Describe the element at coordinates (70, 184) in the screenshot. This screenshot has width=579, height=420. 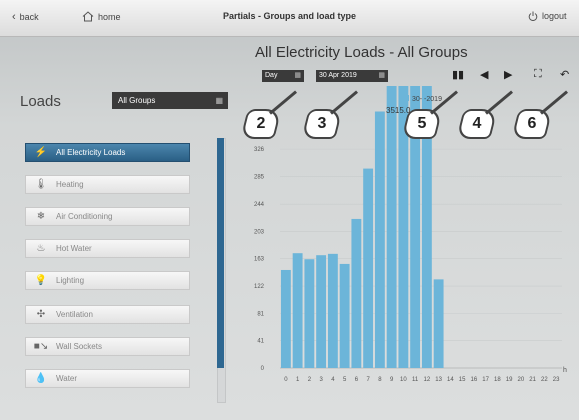
I see `load-item-label: Heating` at that location.